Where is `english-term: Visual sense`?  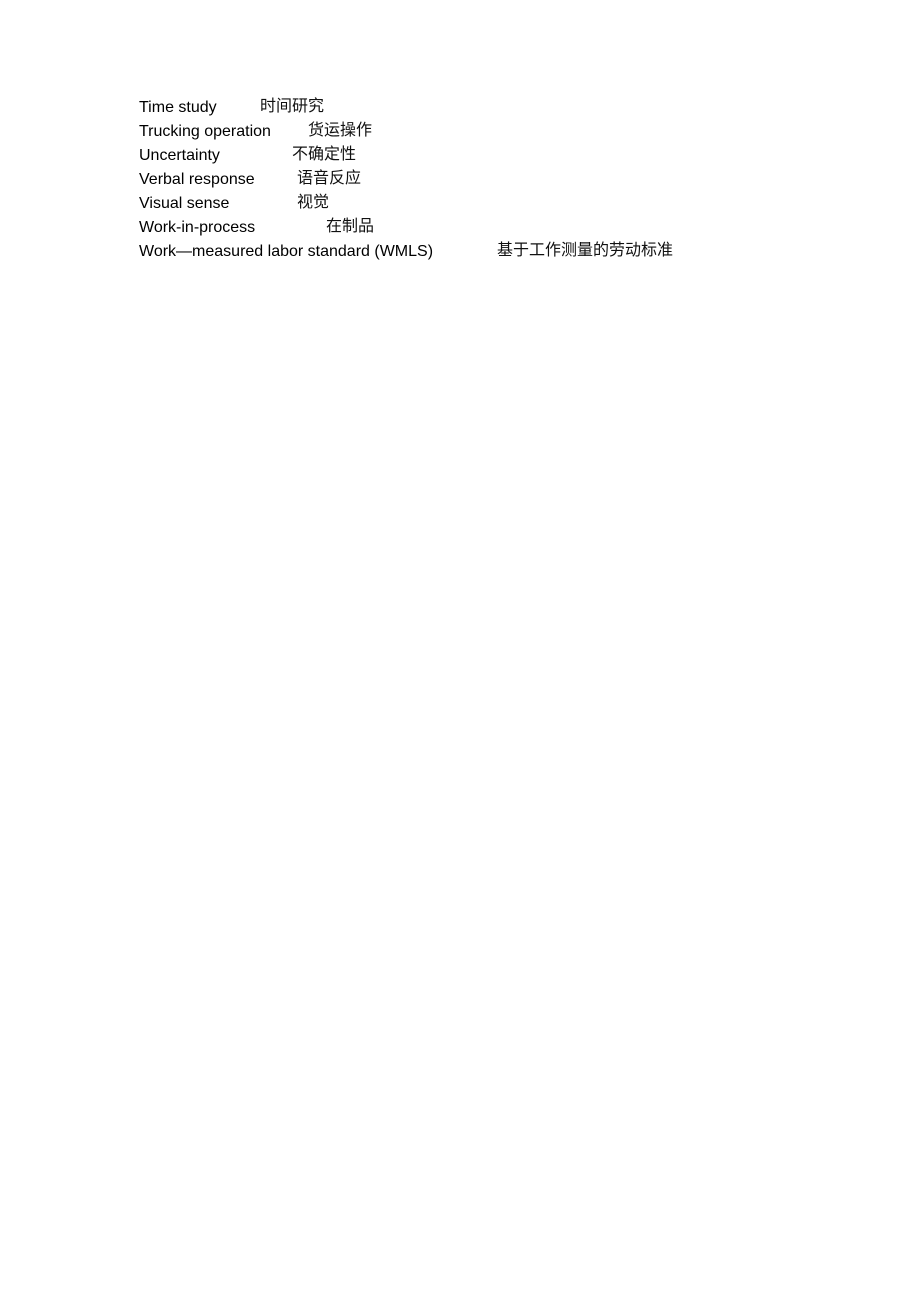 english-term: Visual sense is located at coordinates (184, 203).